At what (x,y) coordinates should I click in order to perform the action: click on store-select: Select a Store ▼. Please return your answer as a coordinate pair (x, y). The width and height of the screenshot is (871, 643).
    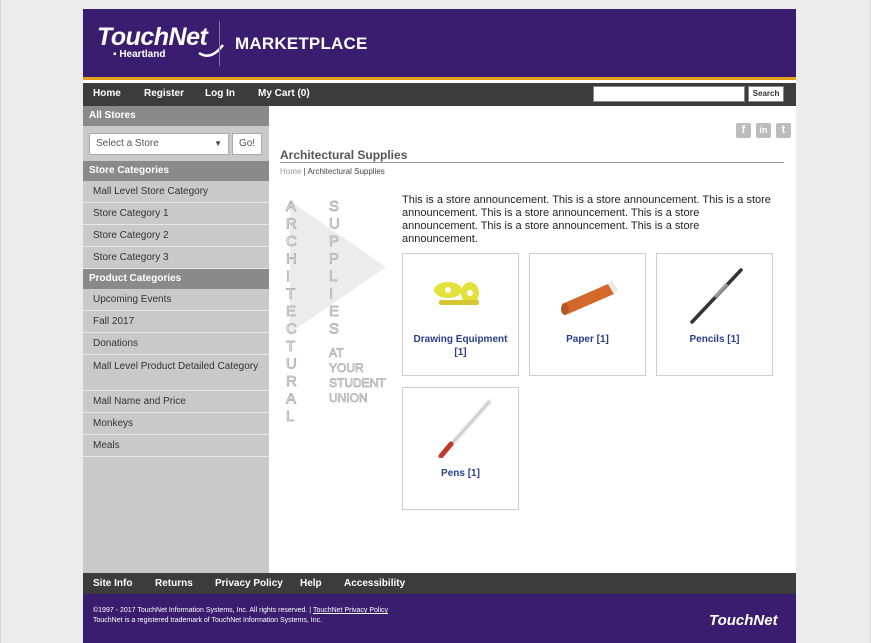
    Looking at the image, I should click on (159, 144).